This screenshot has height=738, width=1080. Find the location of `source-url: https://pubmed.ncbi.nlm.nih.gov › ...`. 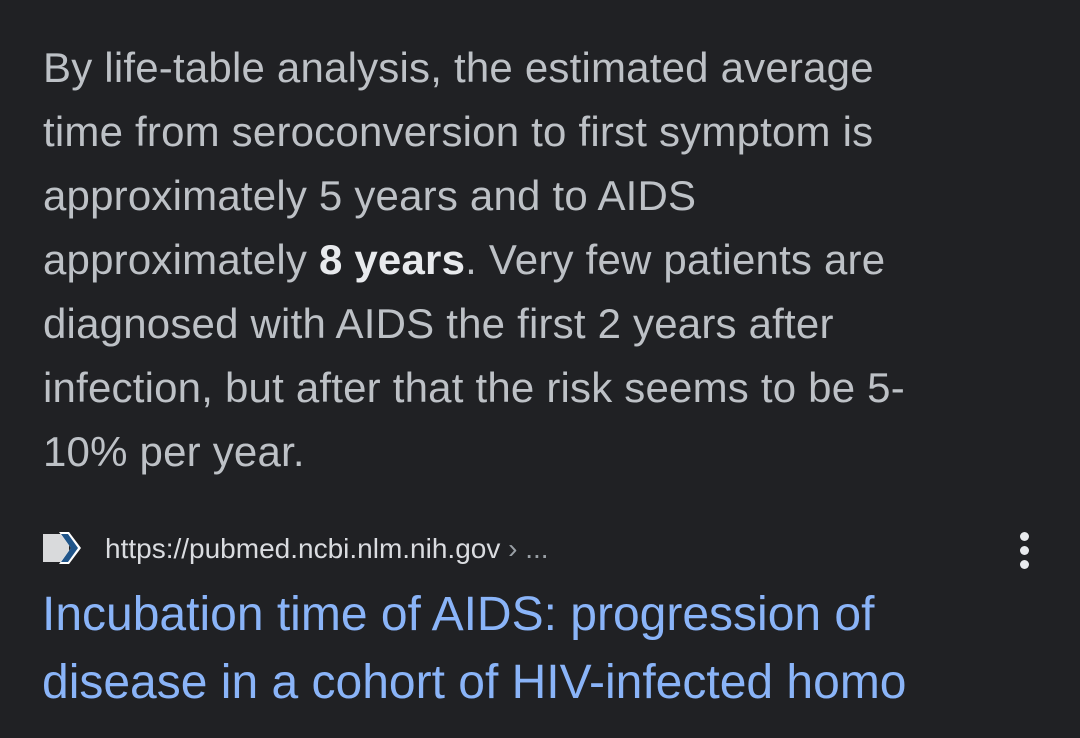

source-url: https://pubmed.ncbi.nlm.nih.gov › ... is located at coordinates (327, 549).